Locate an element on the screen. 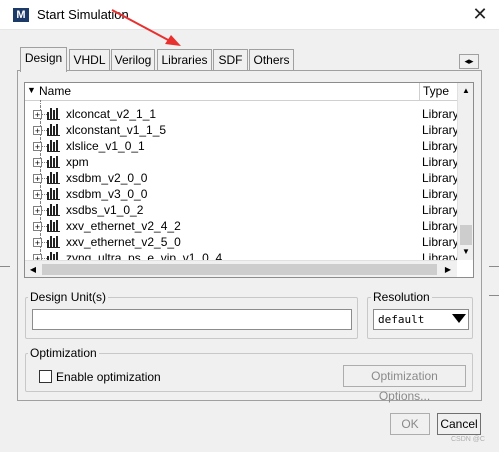  scroll-down-icon: ▼ is located at coordinates (465, 252).